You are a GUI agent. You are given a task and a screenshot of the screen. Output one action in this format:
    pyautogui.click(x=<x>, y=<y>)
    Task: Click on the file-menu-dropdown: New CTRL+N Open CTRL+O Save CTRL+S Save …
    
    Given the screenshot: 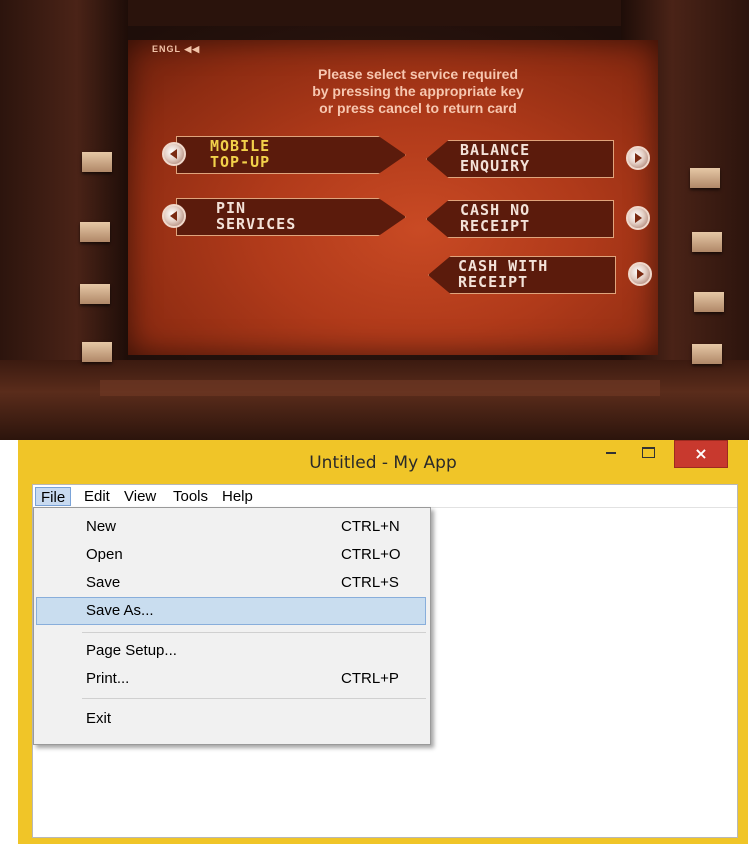 What is the action you would take?
    pyautogui.click(x=232, y=626)
    